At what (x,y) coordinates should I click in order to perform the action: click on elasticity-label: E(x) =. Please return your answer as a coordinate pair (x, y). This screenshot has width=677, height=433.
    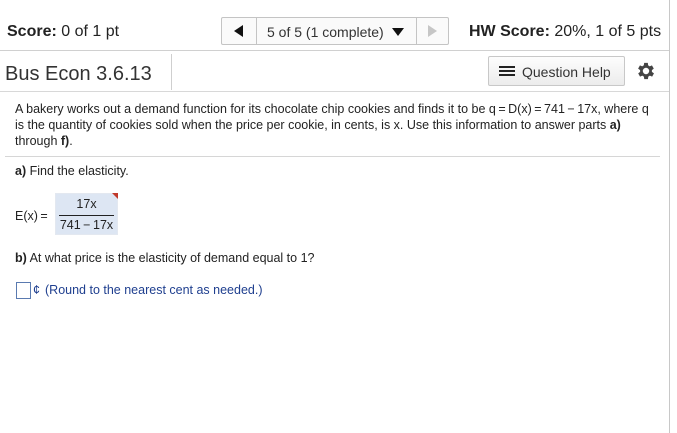
    Looking at the image, I should click on (31, 216).